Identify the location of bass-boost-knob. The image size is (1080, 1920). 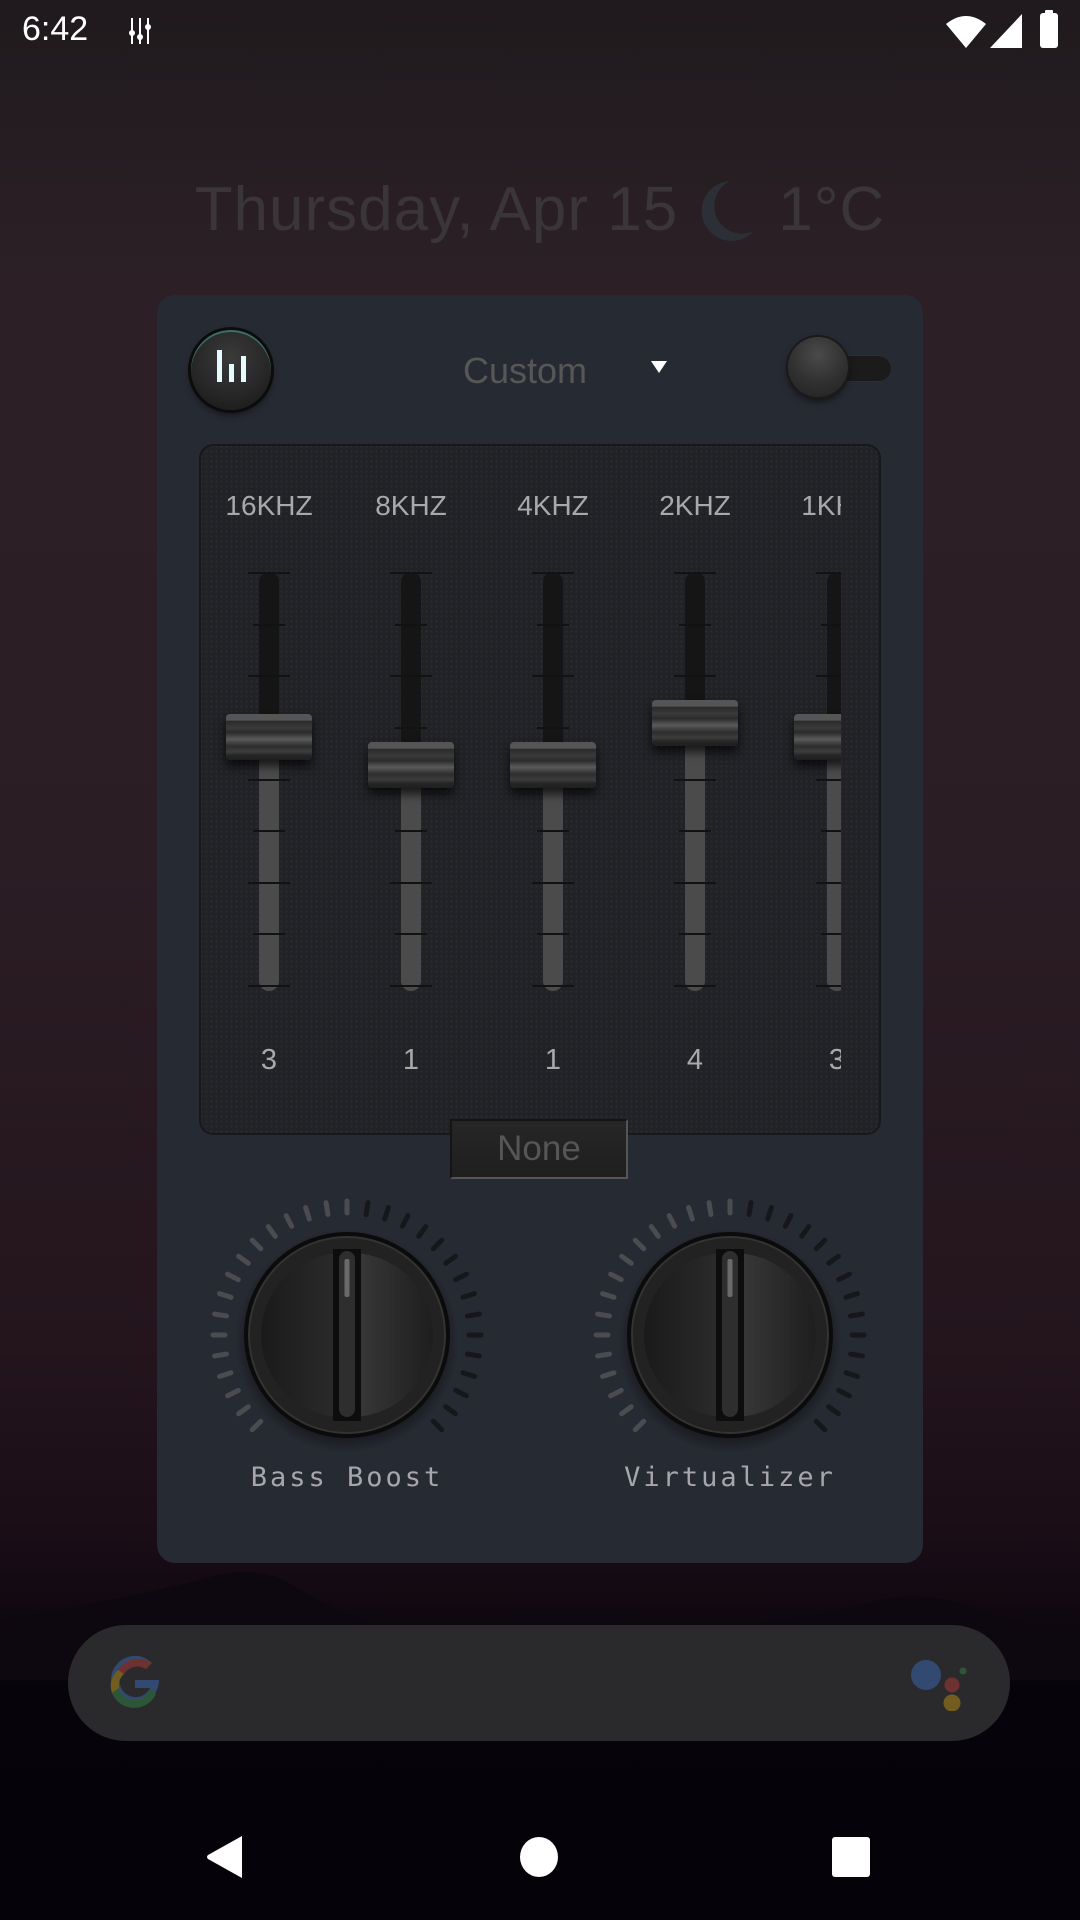
(347, 1335).